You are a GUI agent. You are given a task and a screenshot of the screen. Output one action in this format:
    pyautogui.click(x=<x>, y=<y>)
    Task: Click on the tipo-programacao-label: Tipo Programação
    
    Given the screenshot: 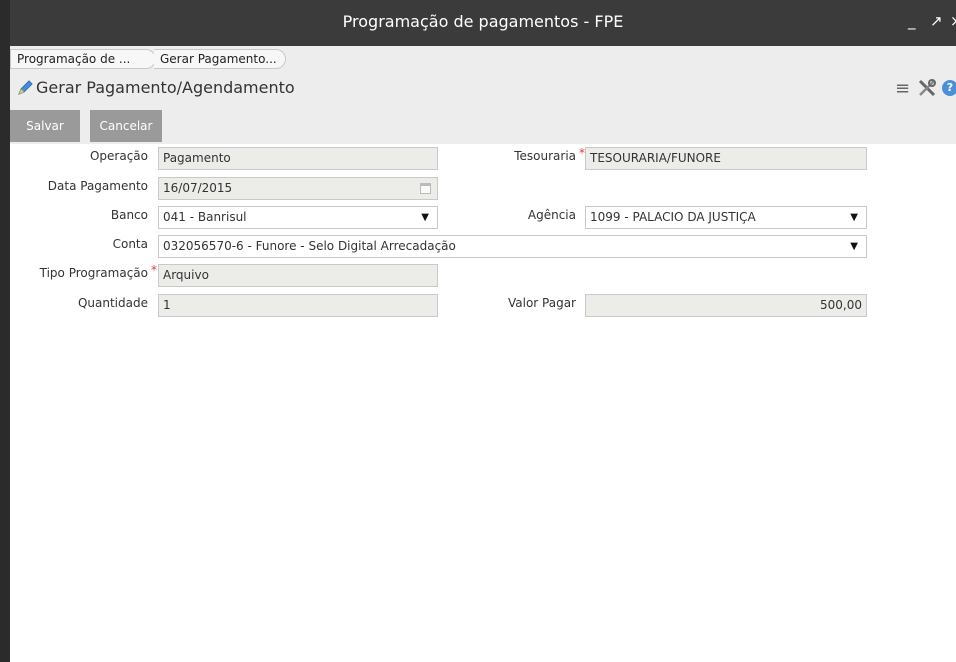 What is the action you would take?
    pyautogui.click(x=93, y=273)
    